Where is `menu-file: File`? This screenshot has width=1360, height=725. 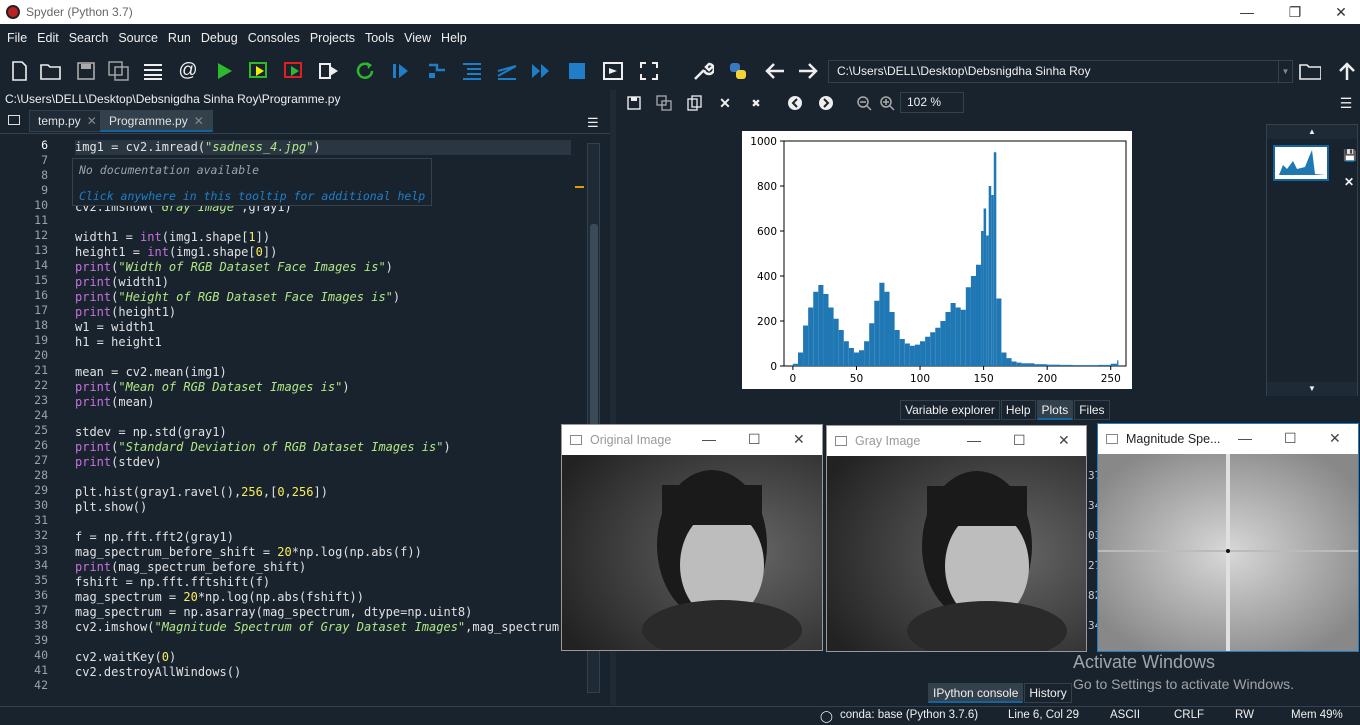 menu-file: File is located at coordinates (17, 38).